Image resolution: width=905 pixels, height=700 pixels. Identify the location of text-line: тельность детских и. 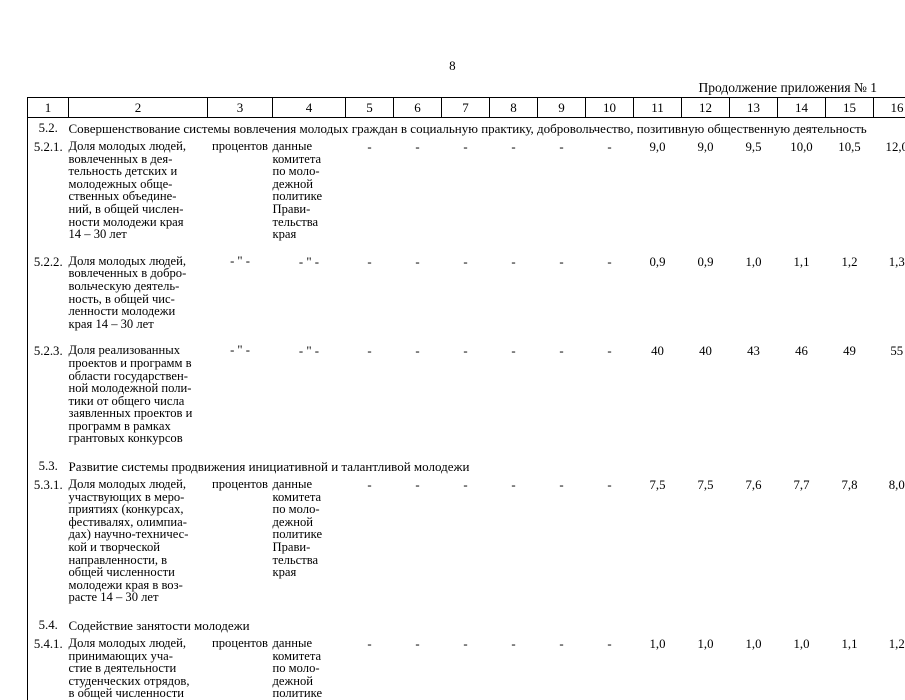
(138, 171).